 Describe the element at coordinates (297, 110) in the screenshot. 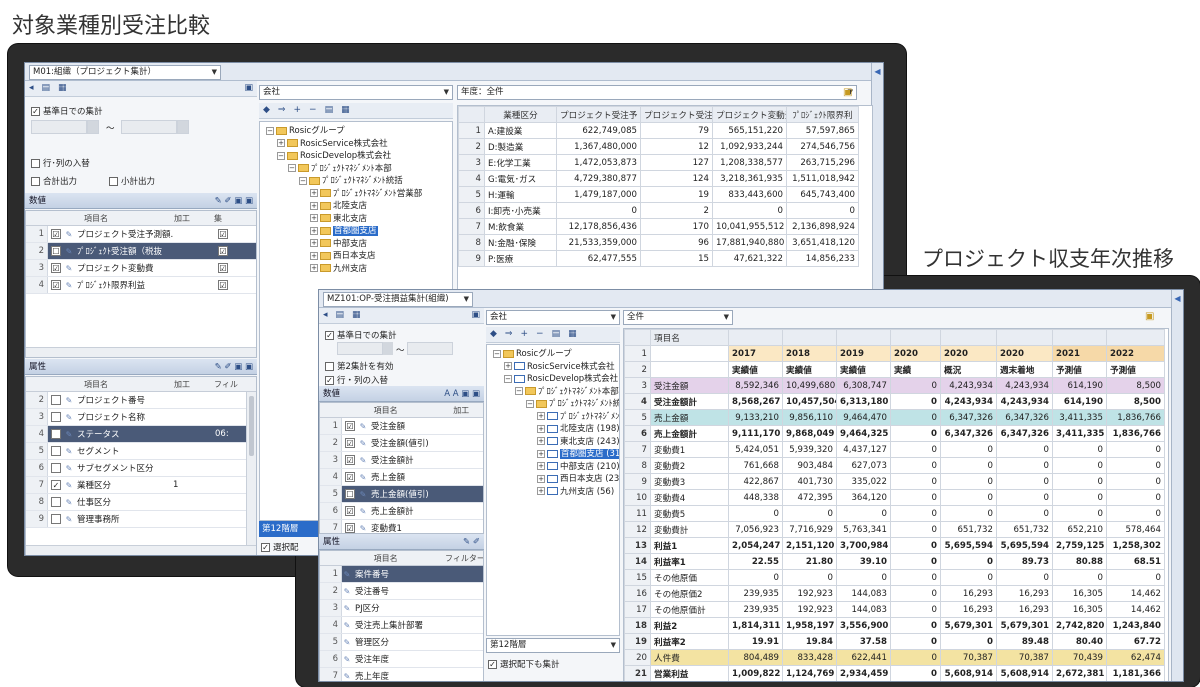

I see `expand-all-button: +` at that location.